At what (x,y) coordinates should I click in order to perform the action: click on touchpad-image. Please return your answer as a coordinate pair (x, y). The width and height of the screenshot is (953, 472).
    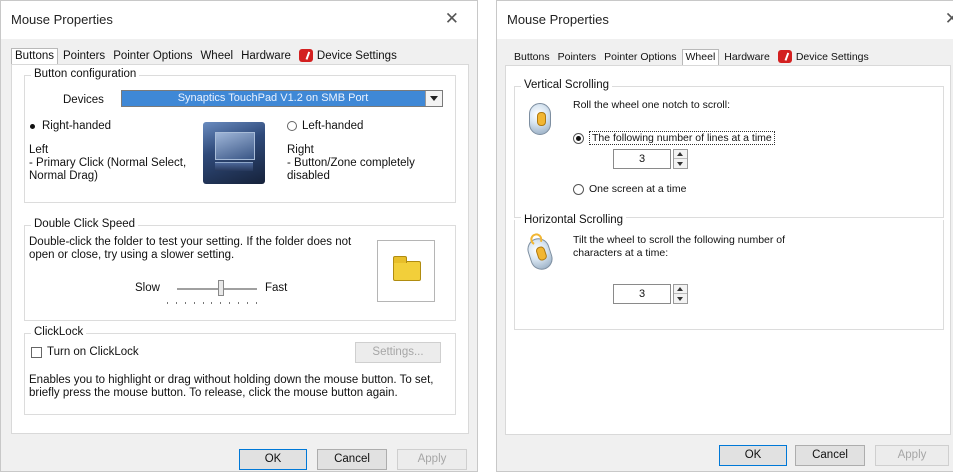
    Looking at the image, I should click on (234, 153).